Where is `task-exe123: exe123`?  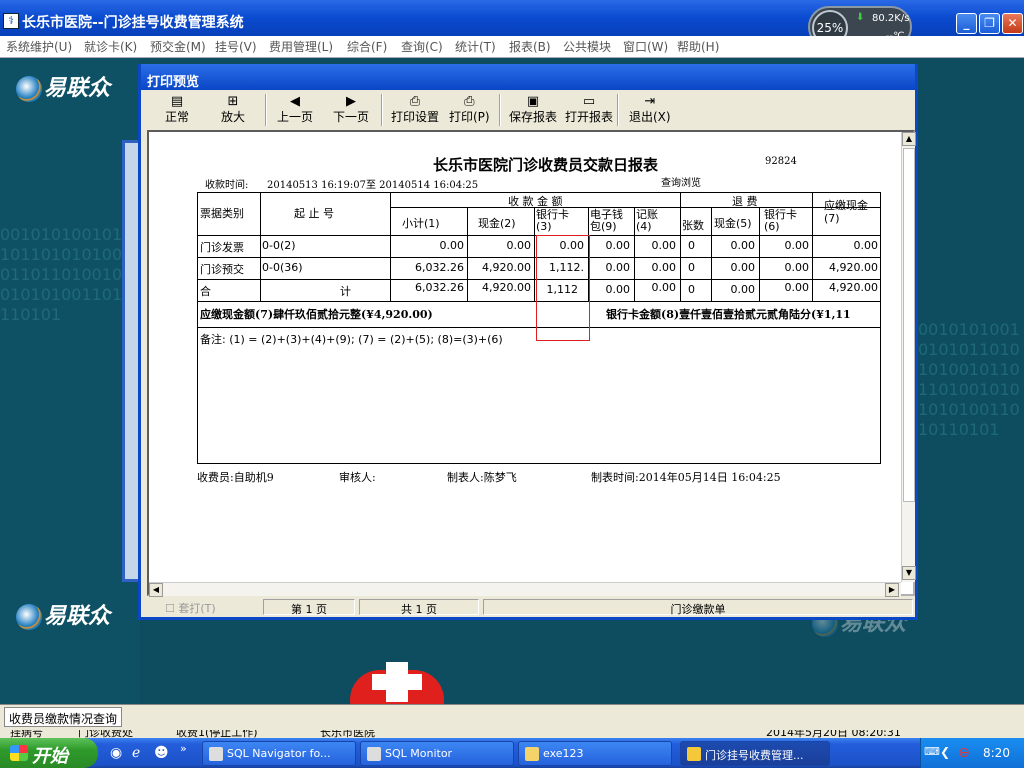 task-exe123: exe123 is located at coordinates (595, 753).